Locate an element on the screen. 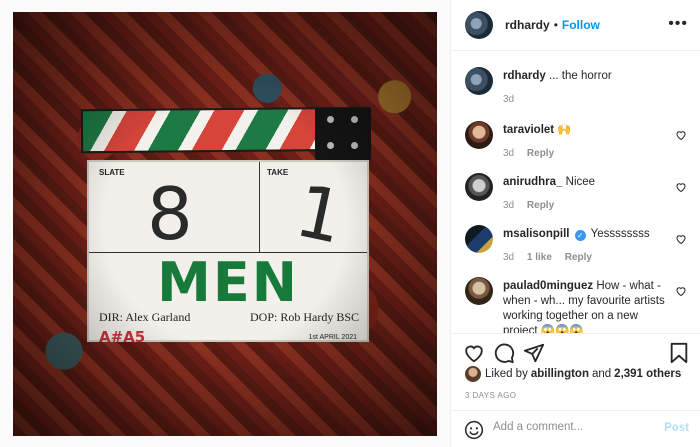 This screenshot has height=447, width=700. comment-icon is located at coordinates (504, 353).